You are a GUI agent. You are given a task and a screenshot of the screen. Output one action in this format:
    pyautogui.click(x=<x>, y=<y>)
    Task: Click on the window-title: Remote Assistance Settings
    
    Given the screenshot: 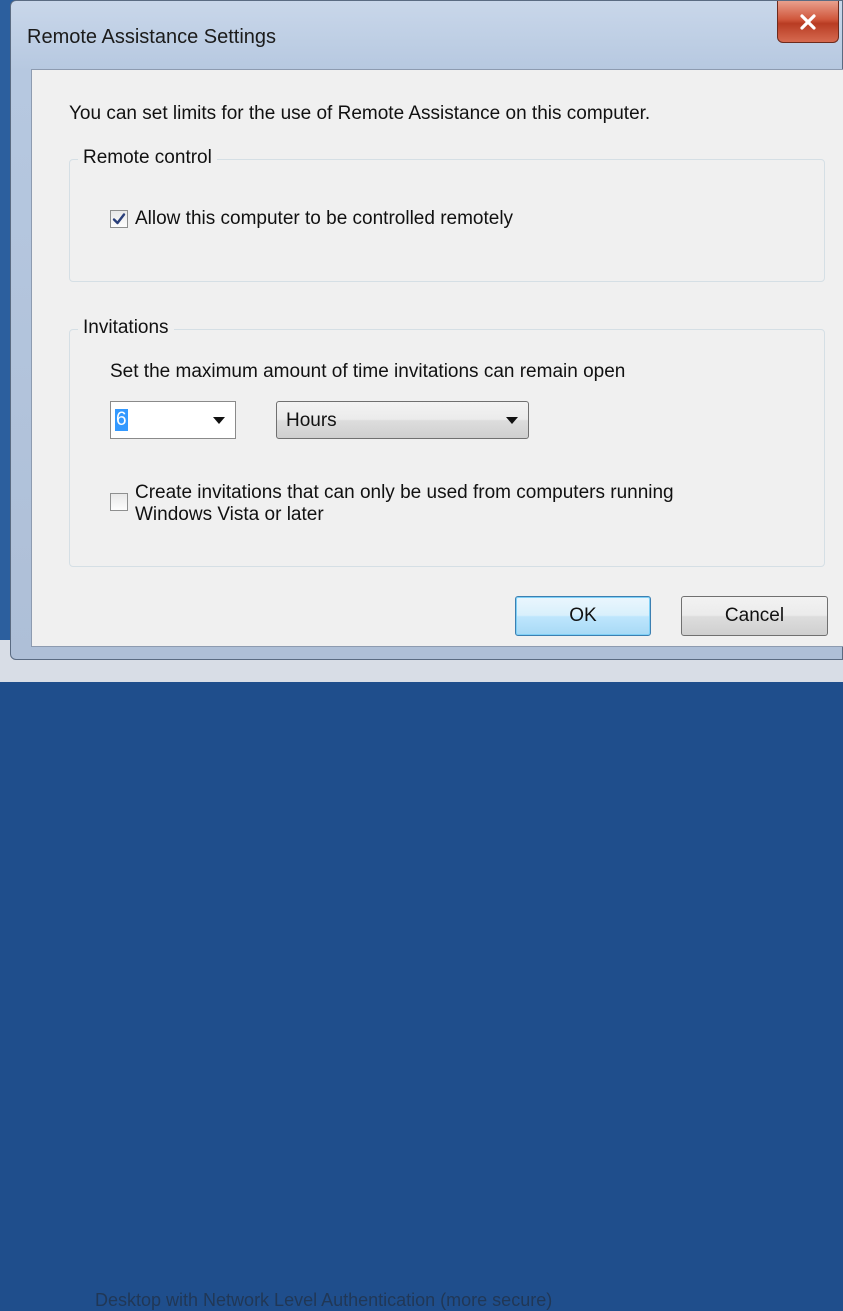 What is the action you would take?
    pyautogui.click(x=152, y=37)
    